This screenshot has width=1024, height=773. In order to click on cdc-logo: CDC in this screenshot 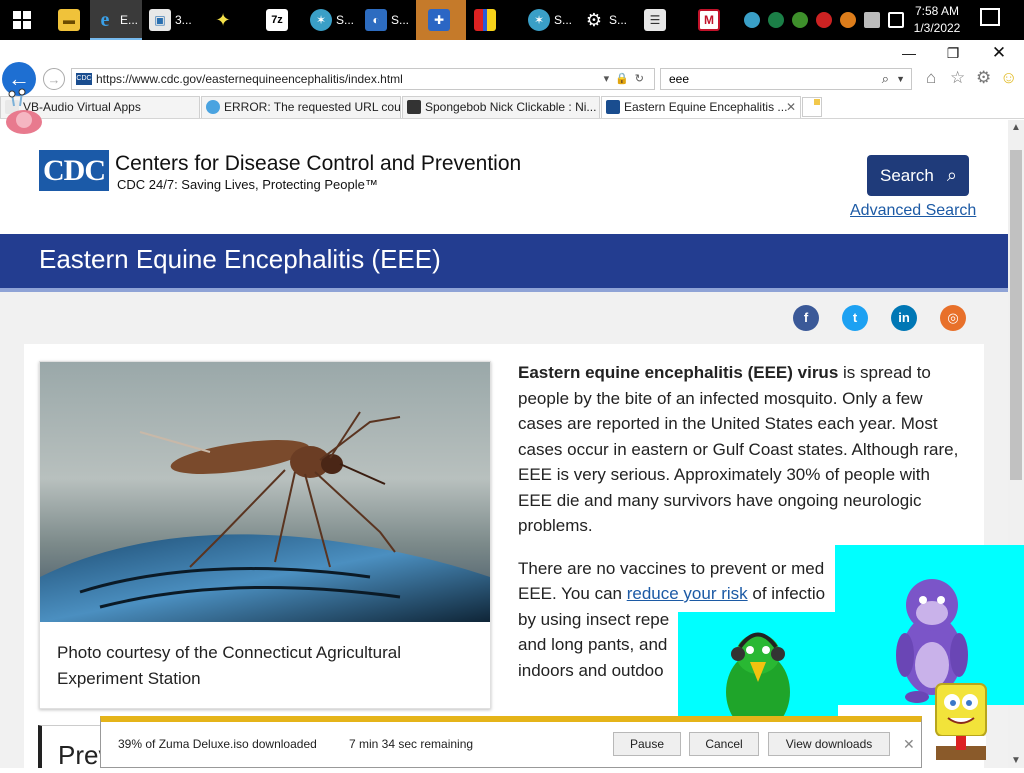, I will do `click(74, 170)`.